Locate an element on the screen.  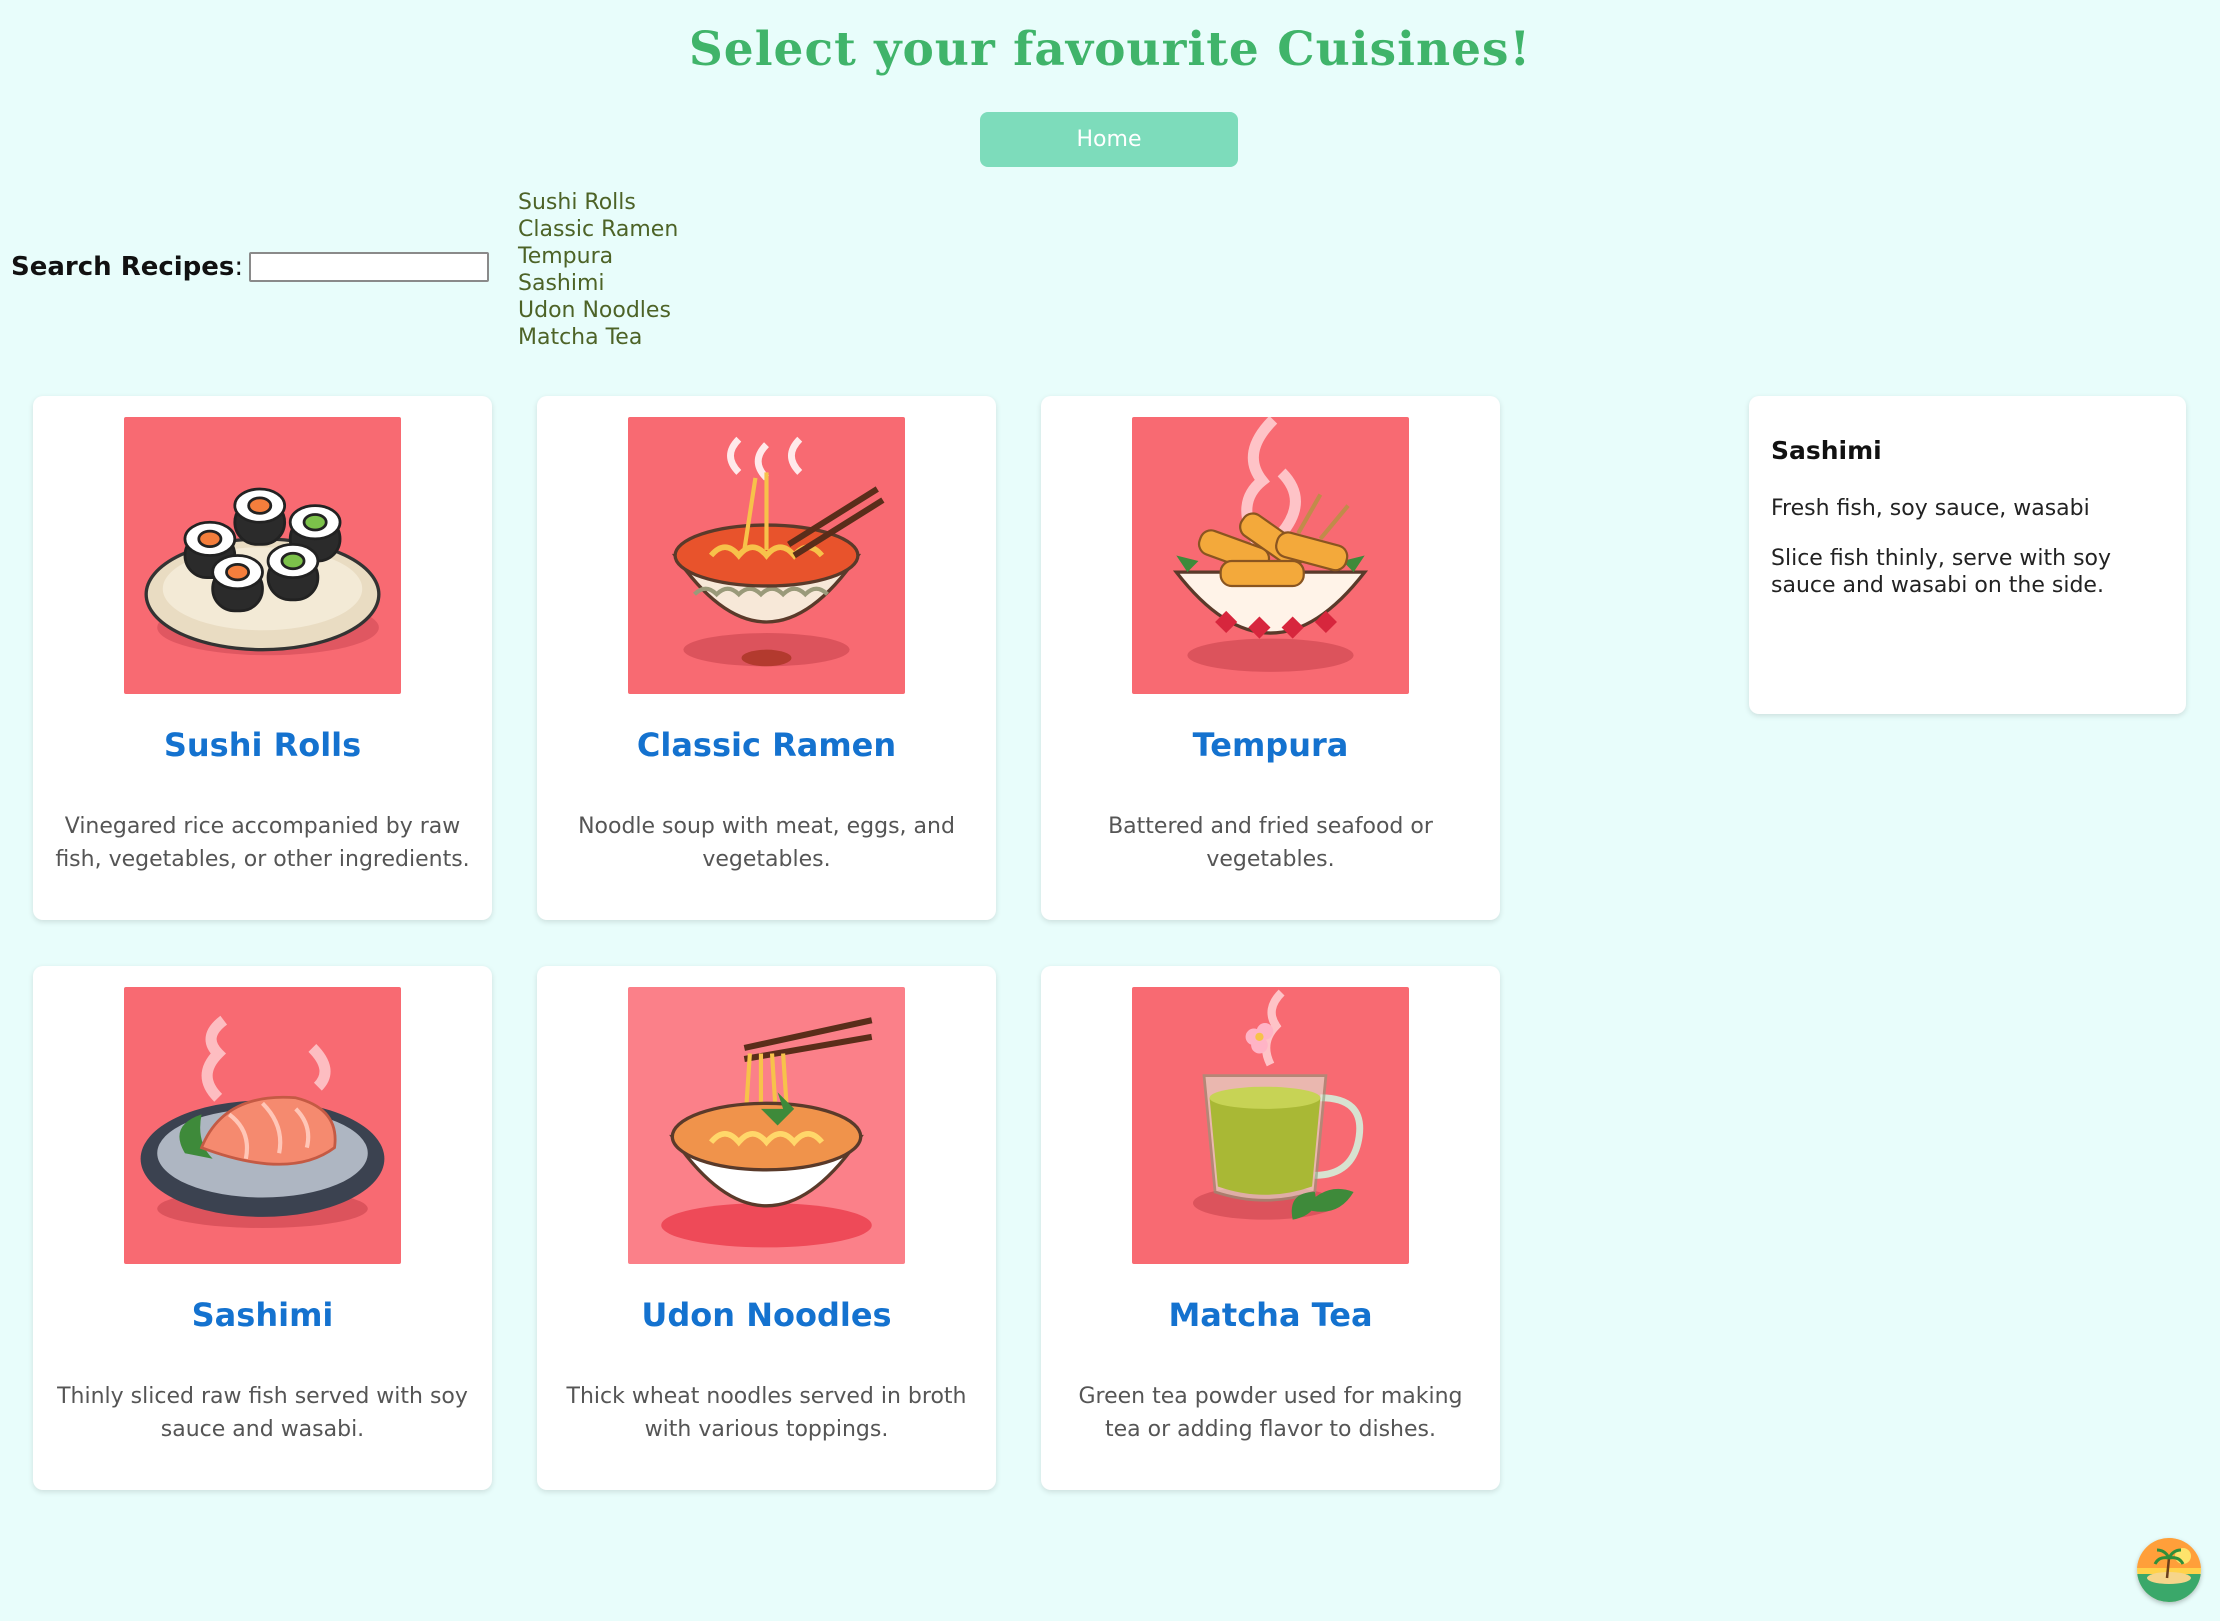
tempura-bowl-image is located at coordinates (1270, 555).